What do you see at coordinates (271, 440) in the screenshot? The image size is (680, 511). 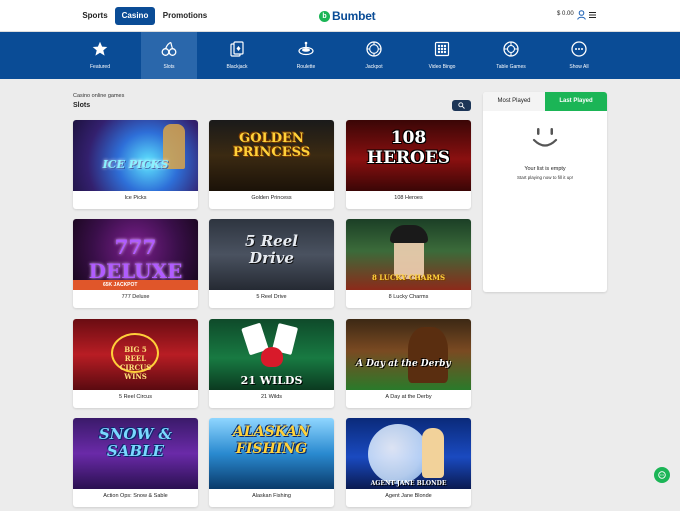 I see `game-art-title: ALASKAN FISHING` at bounding box center [271, 440].